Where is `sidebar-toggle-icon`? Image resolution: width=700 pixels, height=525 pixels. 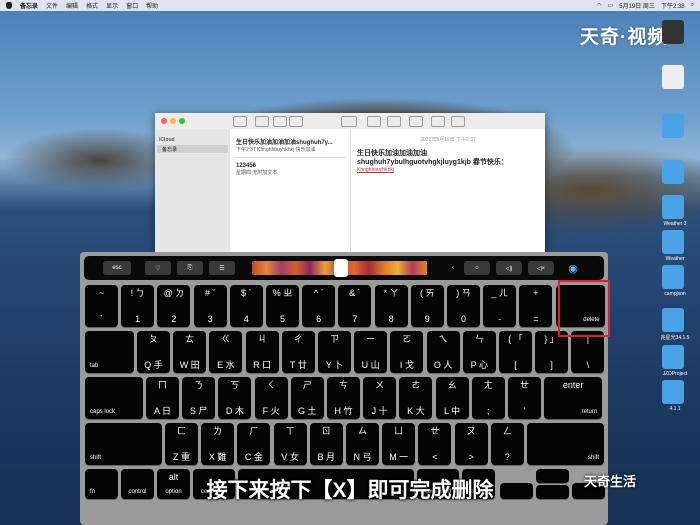
sidebar-toggle-icon is located at coordinates (240, 121).